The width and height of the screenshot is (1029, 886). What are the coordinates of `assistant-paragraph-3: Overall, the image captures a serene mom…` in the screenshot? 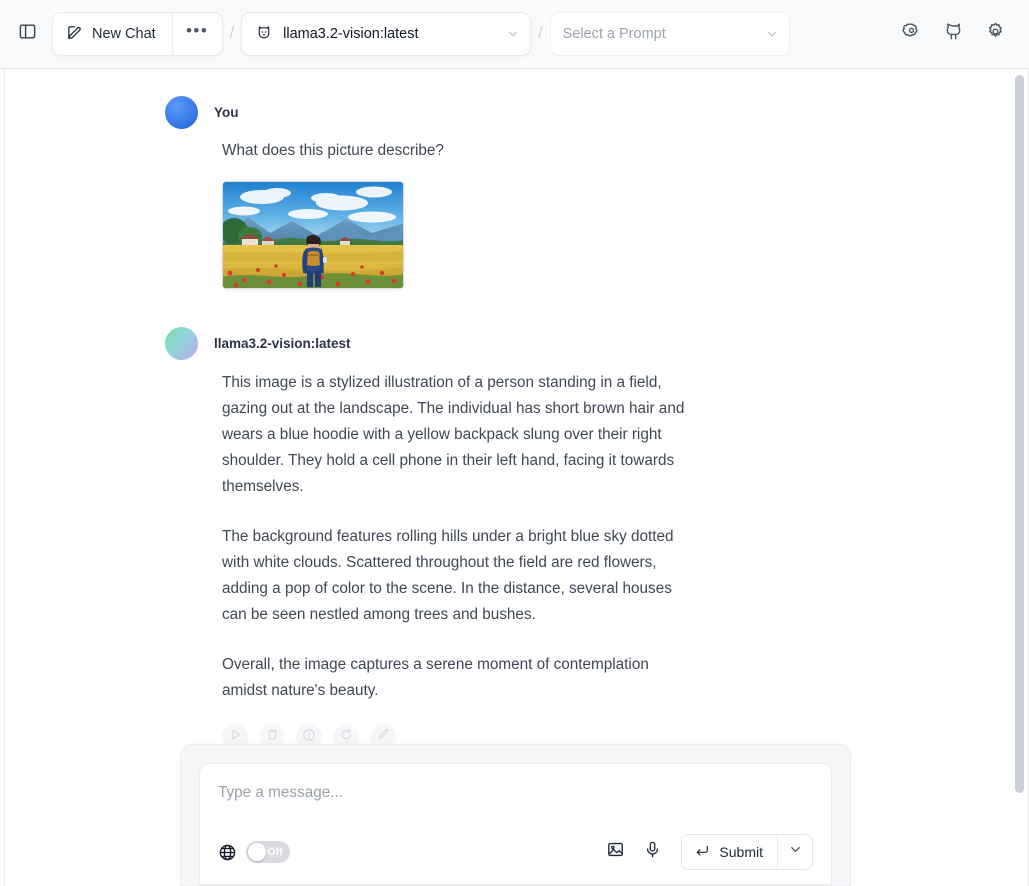 It's located at (435, 677).